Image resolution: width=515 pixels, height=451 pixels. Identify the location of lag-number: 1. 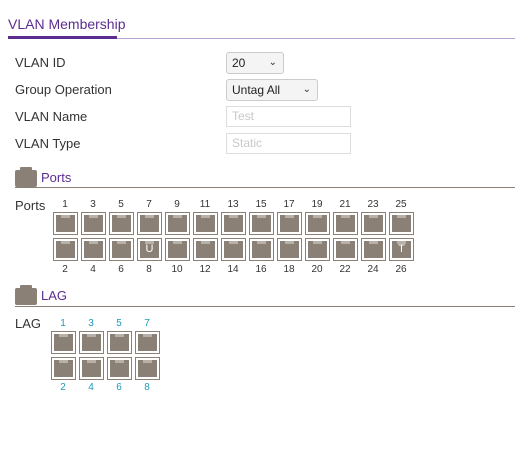
(63, 323).